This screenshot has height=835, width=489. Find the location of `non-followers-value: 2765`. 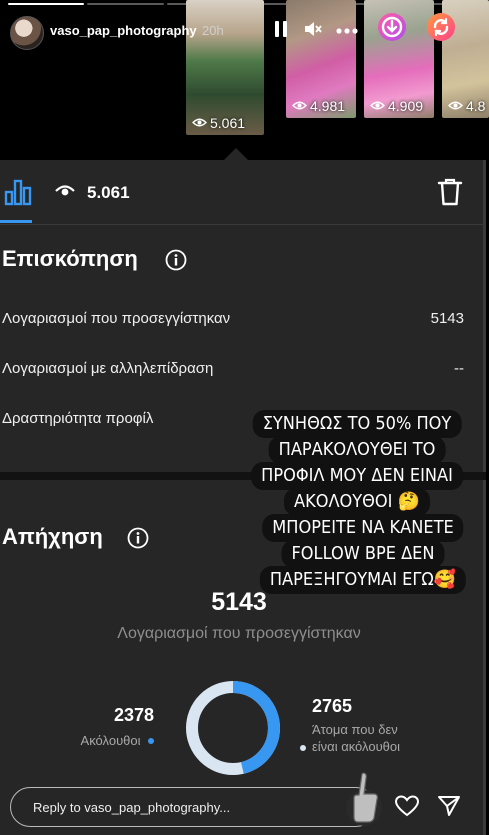

non-followers-value: 2765 is located at coordinates (332, 706).